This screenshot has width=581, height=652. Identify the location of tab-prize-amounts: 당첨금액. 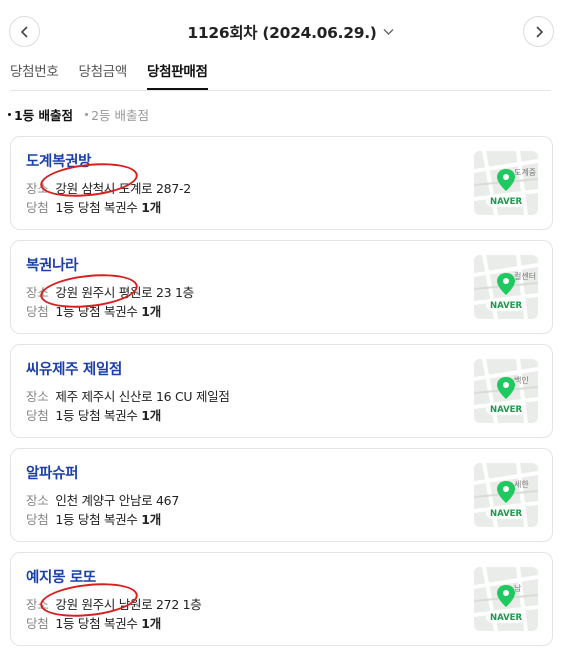
(102, 75).